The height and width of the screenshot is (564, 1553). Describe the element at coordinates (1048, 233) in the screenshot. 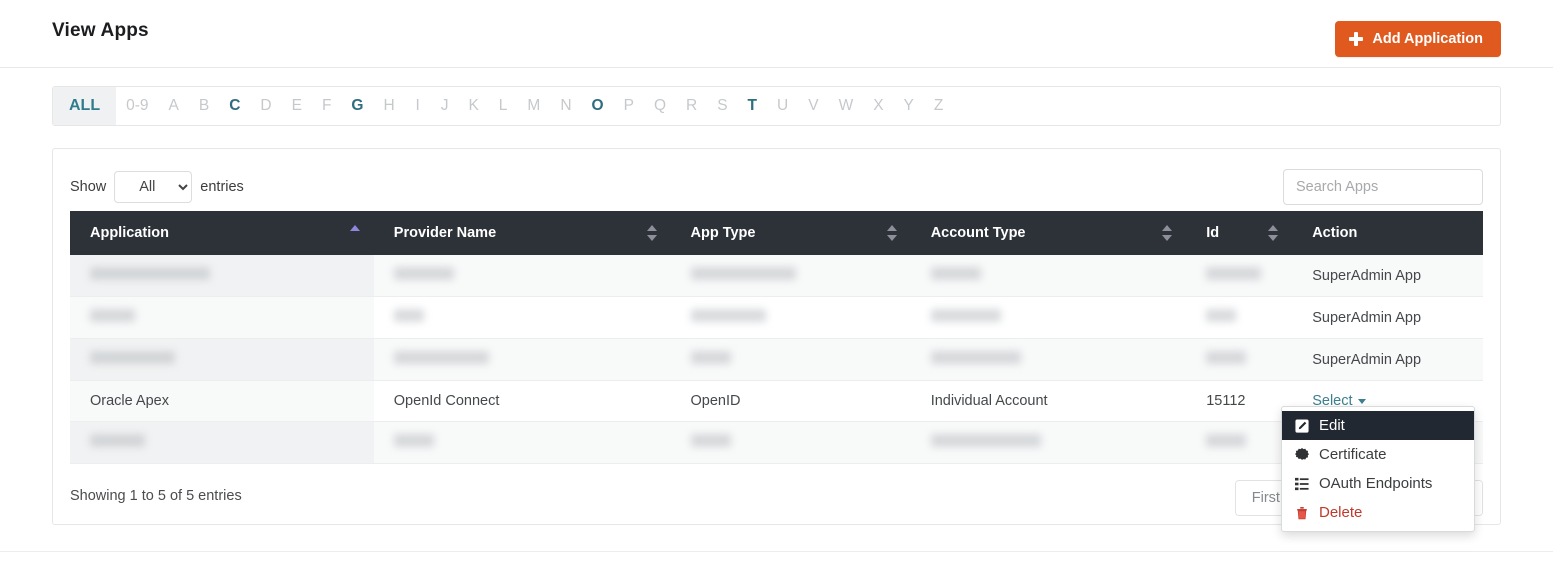

I see `column-header-account-type: Account Type` at that location.